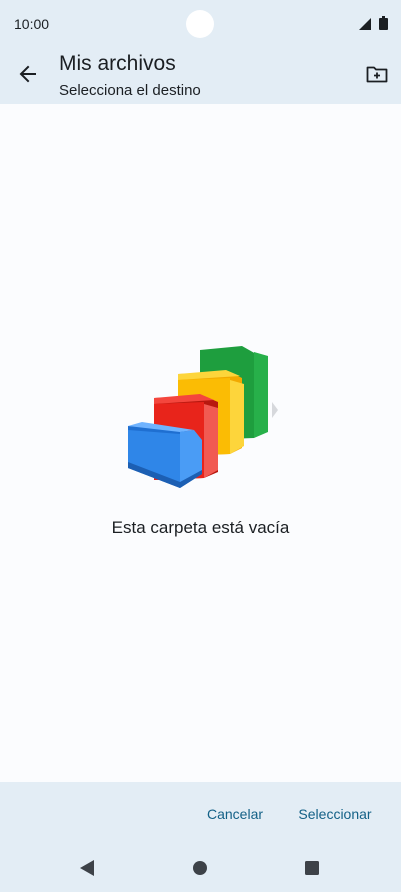  Describe the element at coordinates (335, 814) in the screenshot. I see `select-button: Seleccionar` at that location.